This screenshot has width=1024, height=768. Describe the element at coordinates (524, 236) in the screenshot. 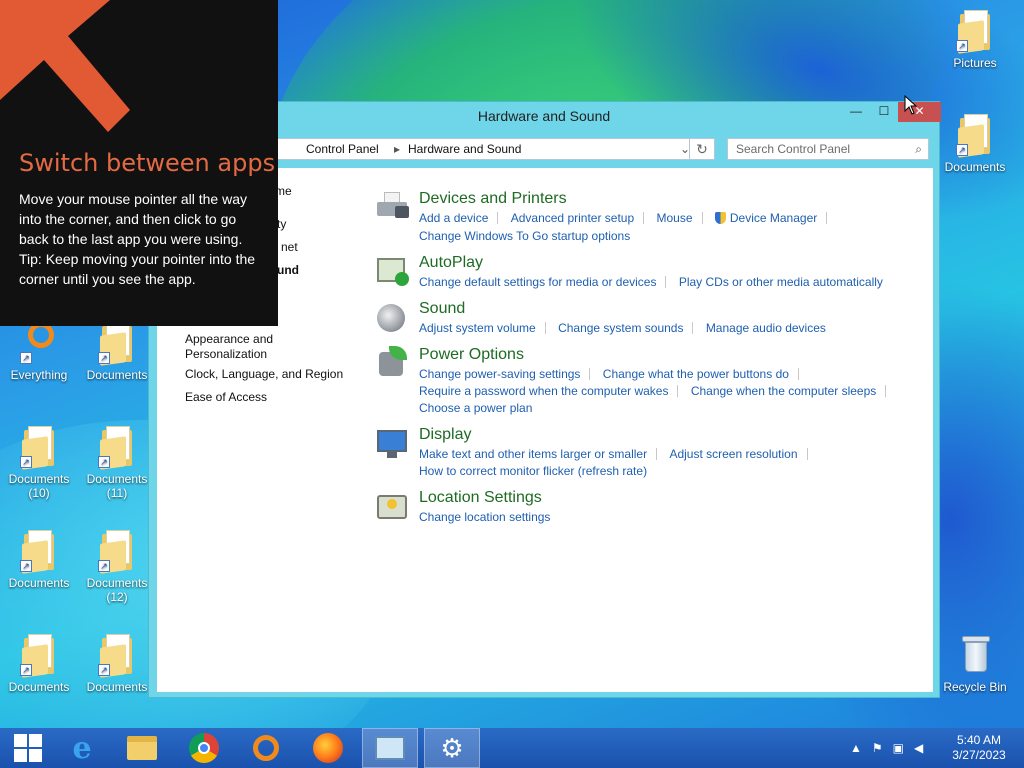

I see `link-windows-to-go: Change Windows To Go startup options` at that location.